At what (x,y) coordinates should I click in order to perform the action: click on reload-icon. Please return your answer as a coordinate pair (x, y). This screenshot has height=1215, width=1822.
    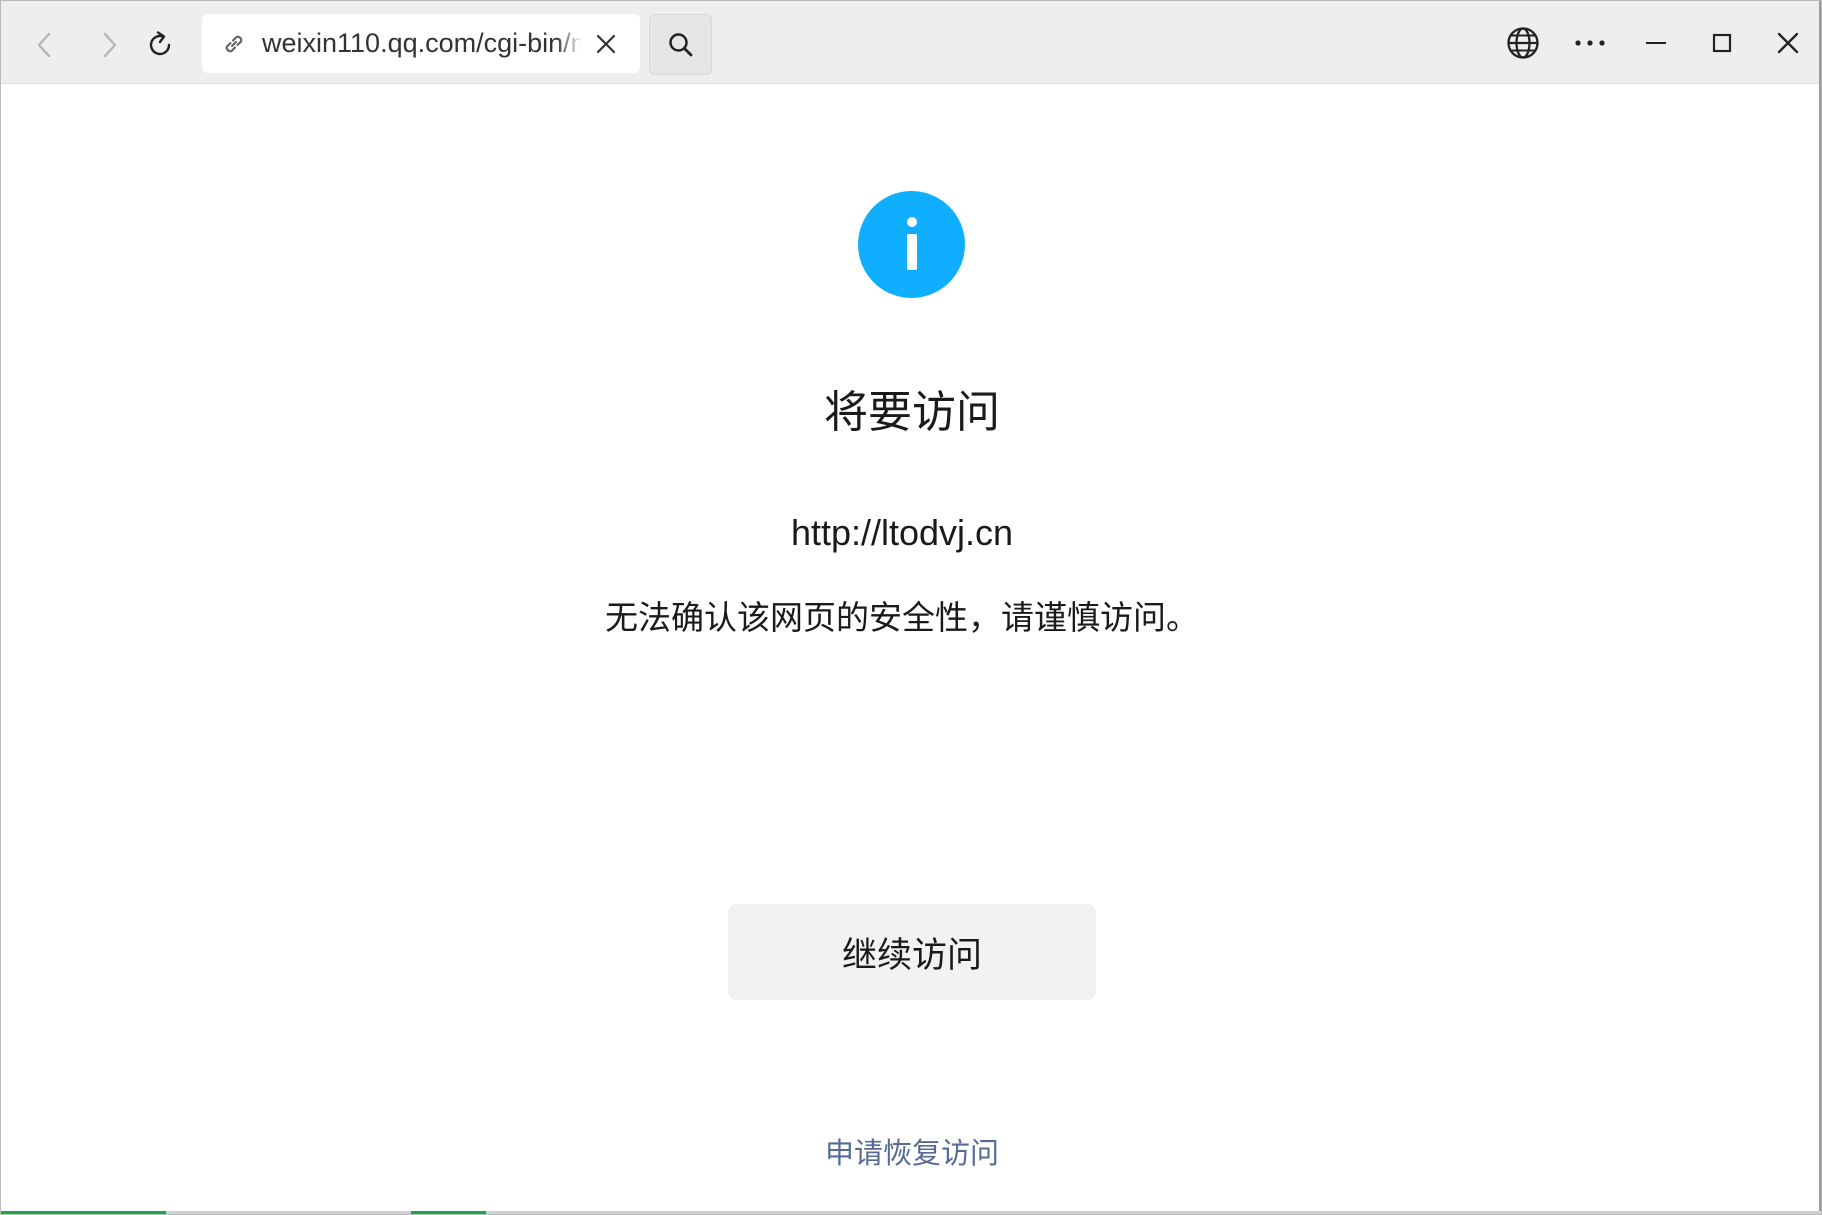
    Looking at the image, I should click on (160, 43).